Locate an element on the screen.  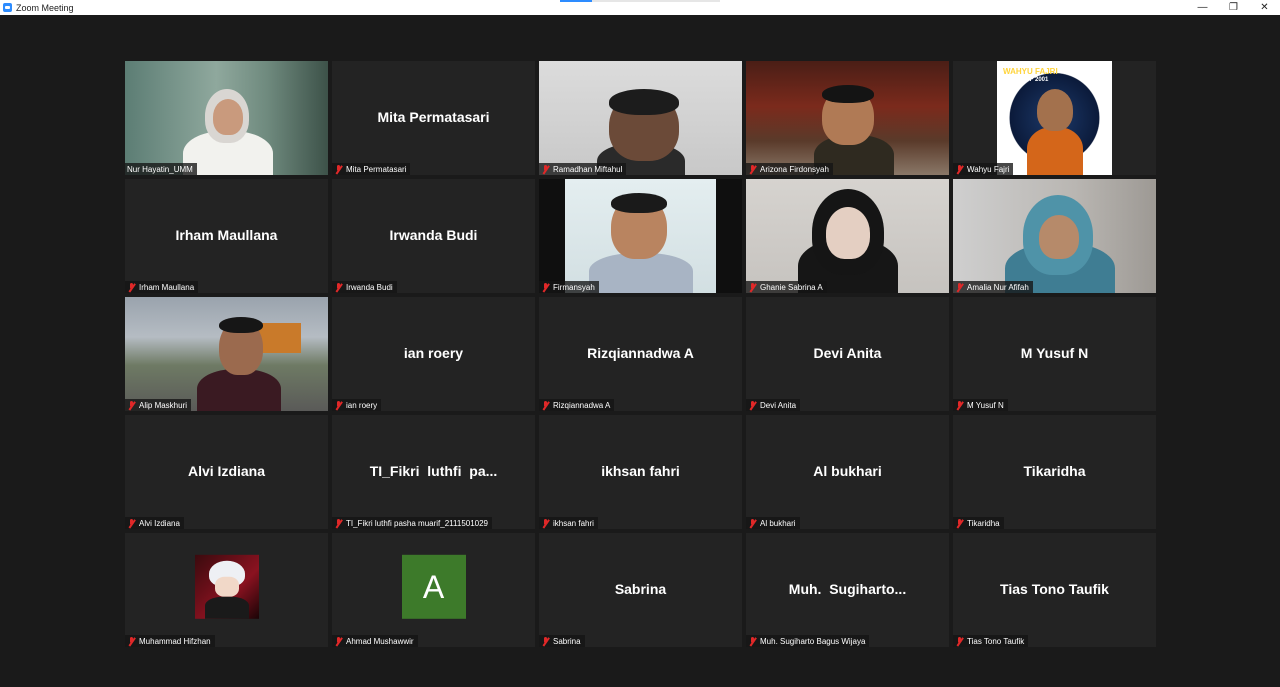
participant-display-name: Mita Permatasari is located at coordinates (433, 117).